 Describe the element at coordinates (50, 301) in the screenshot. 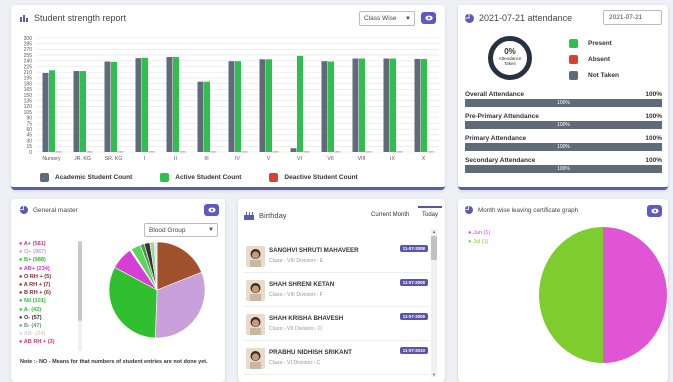

I see `blood-group-item: ● Nil (101)` at that location.